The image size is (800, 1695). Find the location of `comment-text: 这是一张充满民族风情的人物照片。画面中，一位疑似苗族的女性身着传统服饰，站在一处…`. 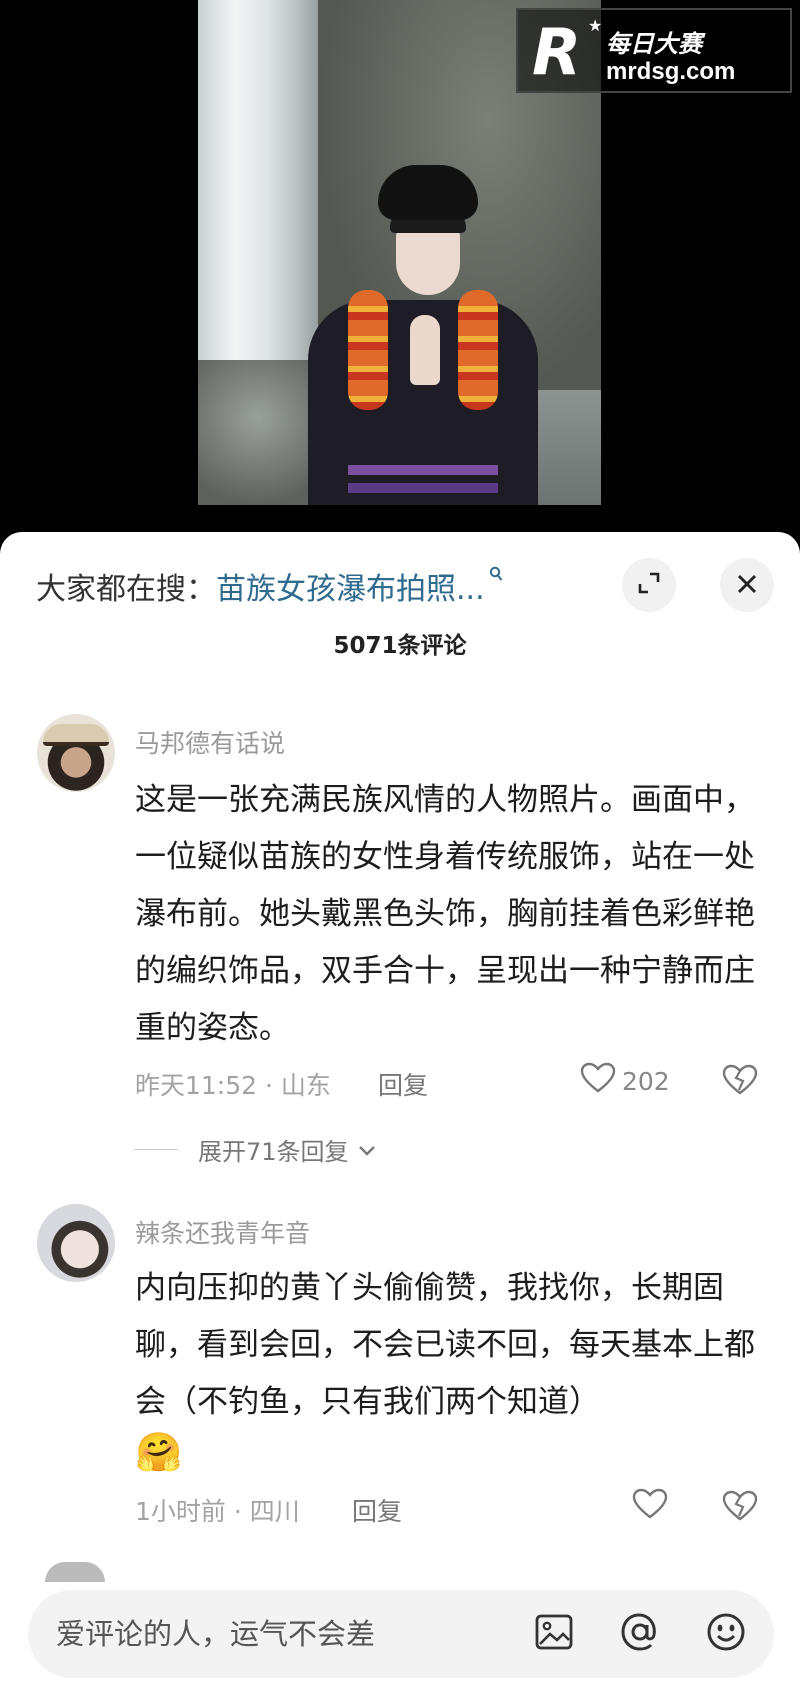

comment-text: 这是一张充满民族风情的人物照片。画面中，一位疑似苗族的女性身着传统服饰，站在一处… is located at coordinates (445, 914).